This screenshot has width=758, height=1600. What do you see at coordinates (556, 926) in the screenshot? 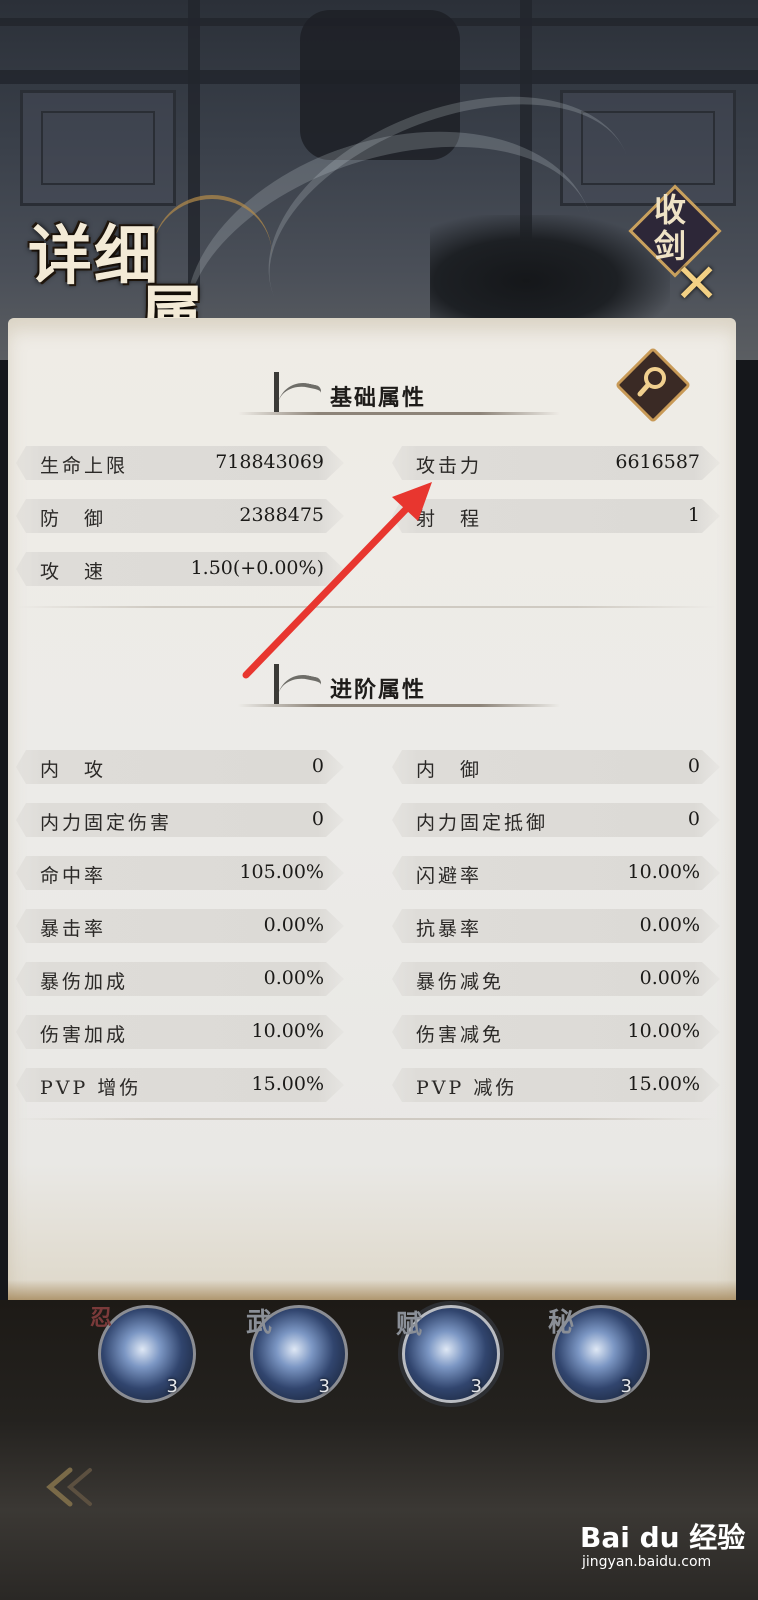
I see `stat-row: 抗暴率 0.00%` at bounding box center [556, 926].